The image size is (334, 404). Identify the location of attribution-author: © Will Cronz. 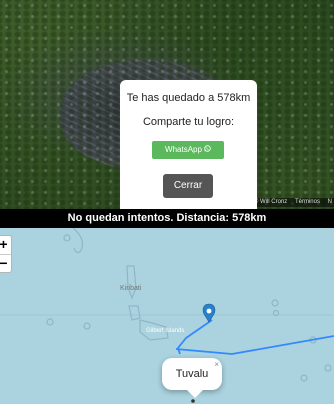
(270, 202).